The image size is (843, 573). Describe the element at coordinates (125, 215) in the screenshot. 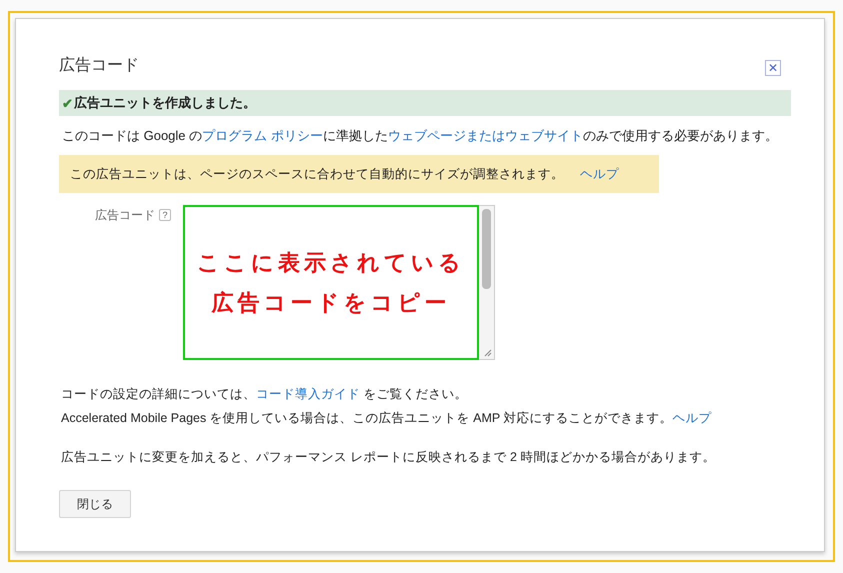

I see `field-label: 広告コード` at that location.